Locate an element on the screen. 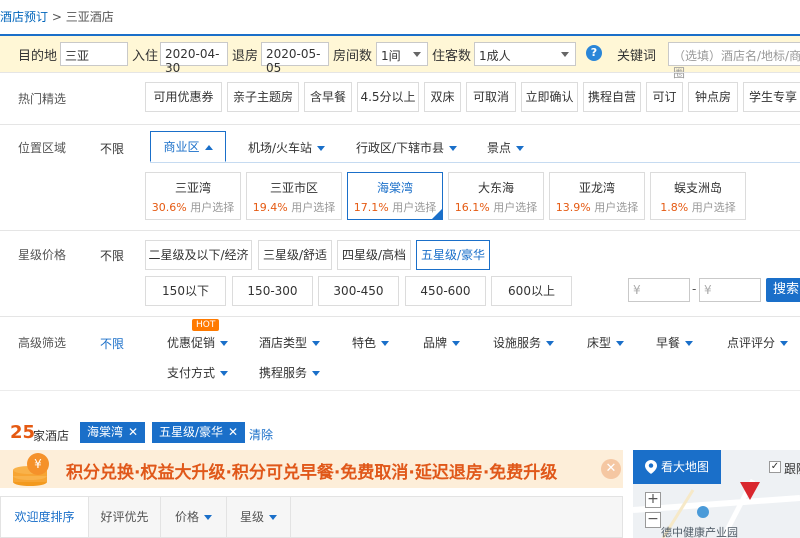 The width and height of the screenshot is (800, 538). section-divider is located at coordinates (400, 390).